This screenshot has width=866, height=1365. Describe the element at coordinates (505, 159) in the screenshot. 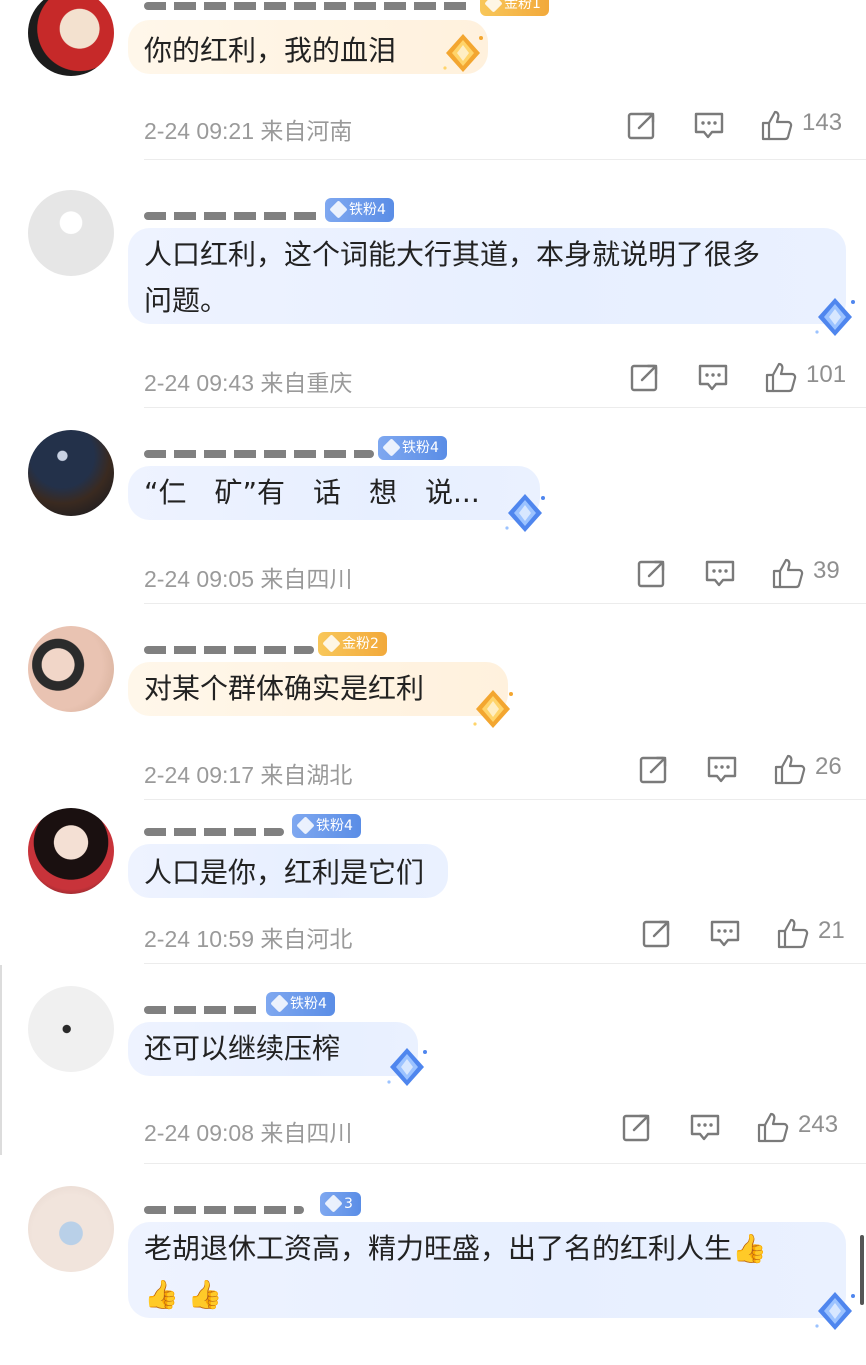

I see `comment-divider` at that location.